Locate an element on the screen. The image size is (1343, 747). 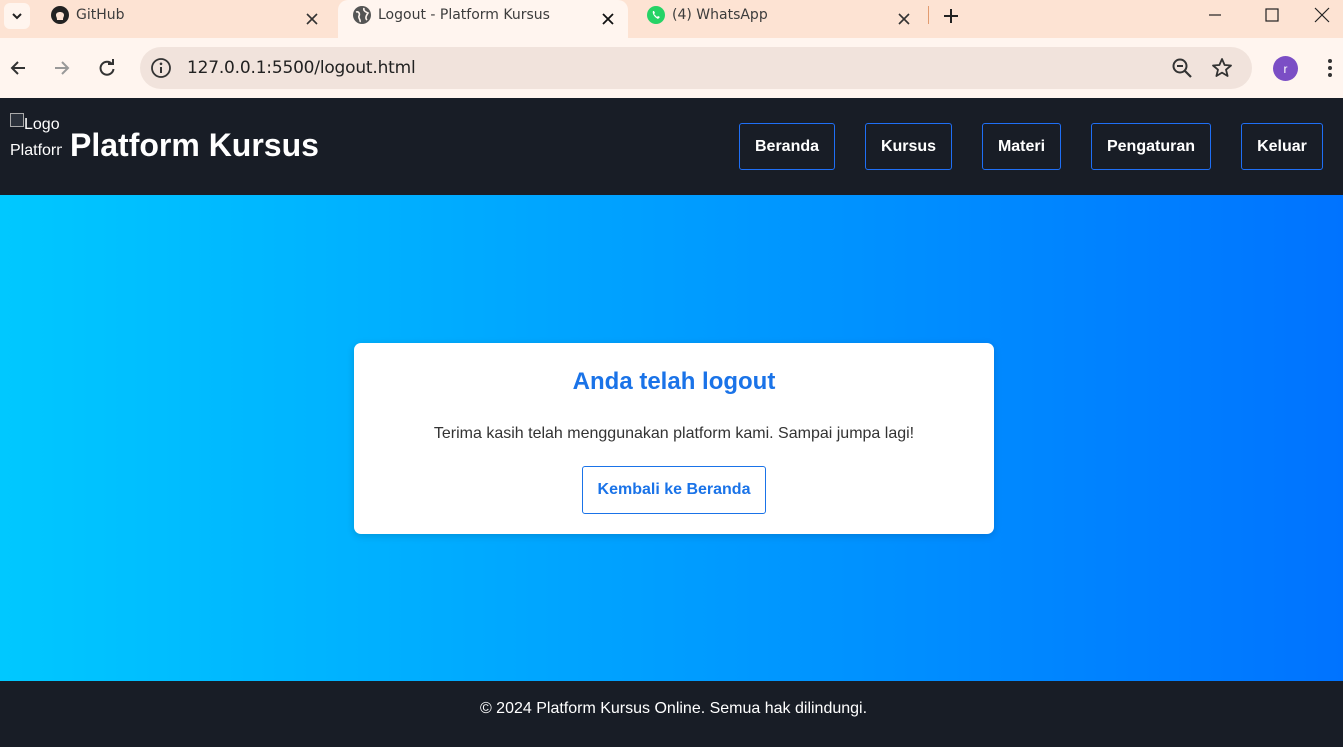
new-tab-button is located at coordinates (951, 16).